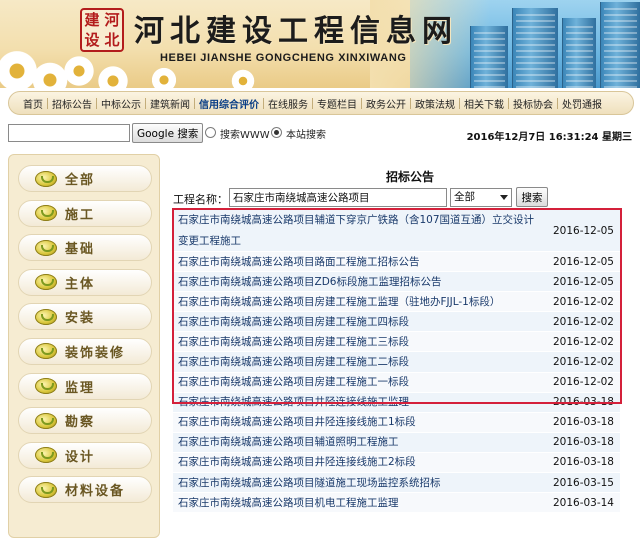 The width and height of the screenshot is (640, 541). What do you see at coordinates (533, 103) in the screenshot?
I see `nav-item: 投标协会` at bounding box center [533, 103].